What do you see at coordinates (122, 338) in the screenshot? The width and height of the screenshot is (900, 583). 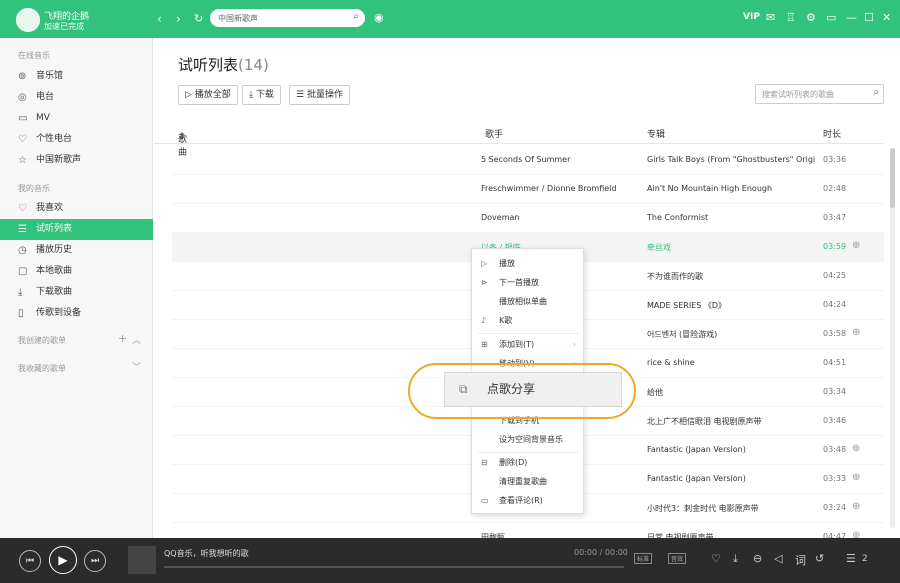 I see `add-playlist-icon: +` at bounding box center [122, 338].